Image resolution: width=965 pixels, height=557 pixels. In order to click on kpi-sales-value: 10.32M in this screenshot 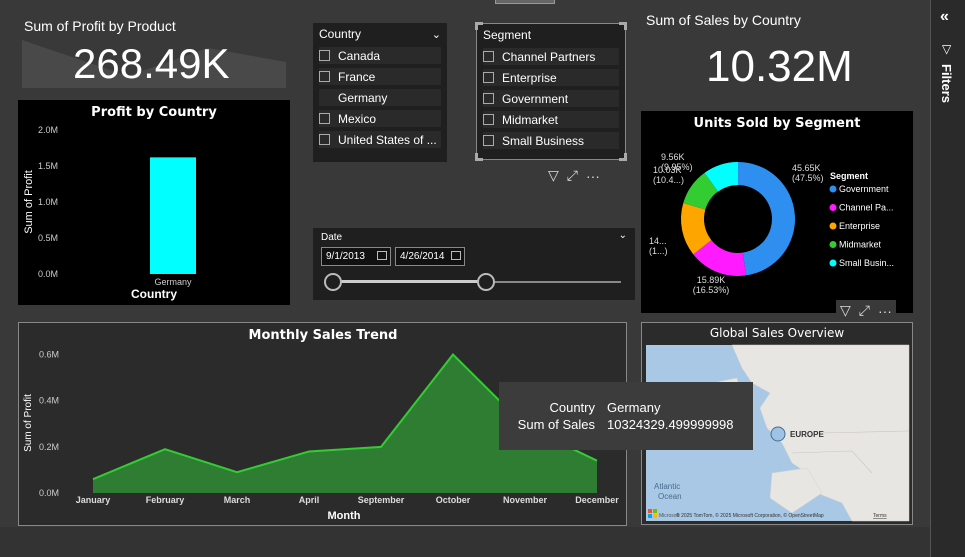, I will do `click(779, 66)`.